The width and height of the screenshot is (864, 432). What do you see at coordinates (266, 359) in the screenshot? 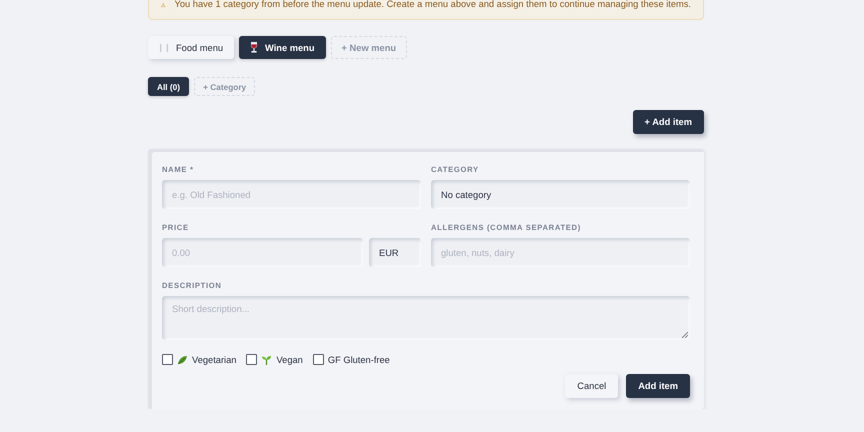
I see `sprout-icon` at bounding box center [266, 359].